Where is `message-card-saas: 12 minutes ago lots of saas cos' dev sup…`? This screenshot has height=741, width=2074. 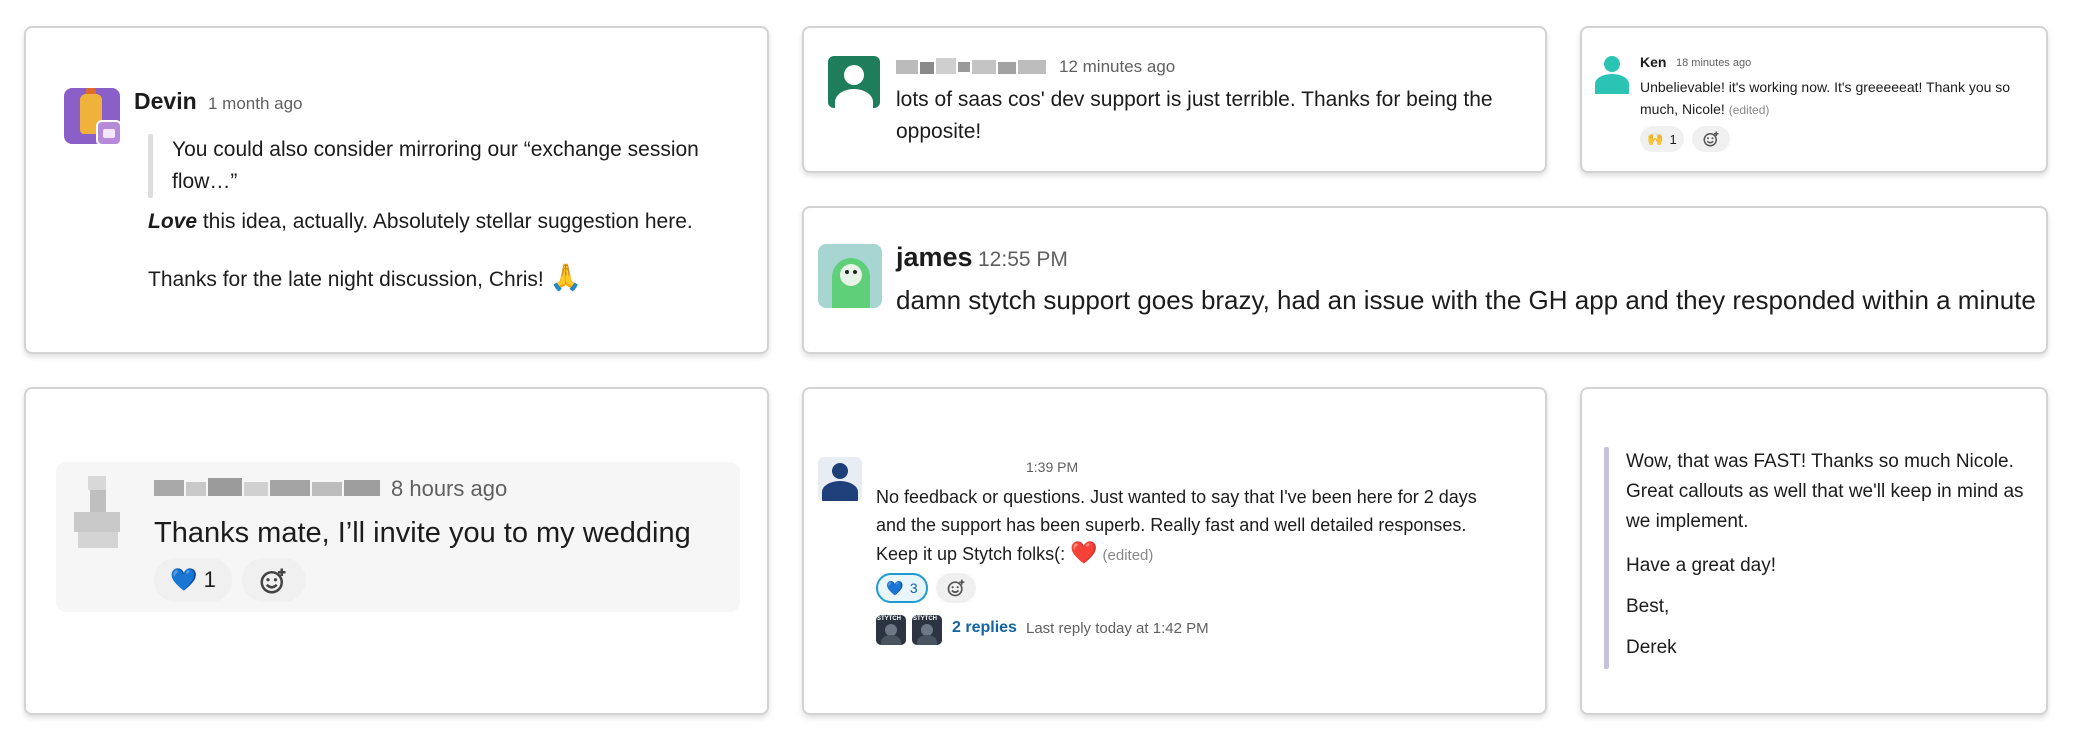 message-card-saas: 12 minutes ago lots of saas cos' dev sup… is located at coordinates (1174, 99).